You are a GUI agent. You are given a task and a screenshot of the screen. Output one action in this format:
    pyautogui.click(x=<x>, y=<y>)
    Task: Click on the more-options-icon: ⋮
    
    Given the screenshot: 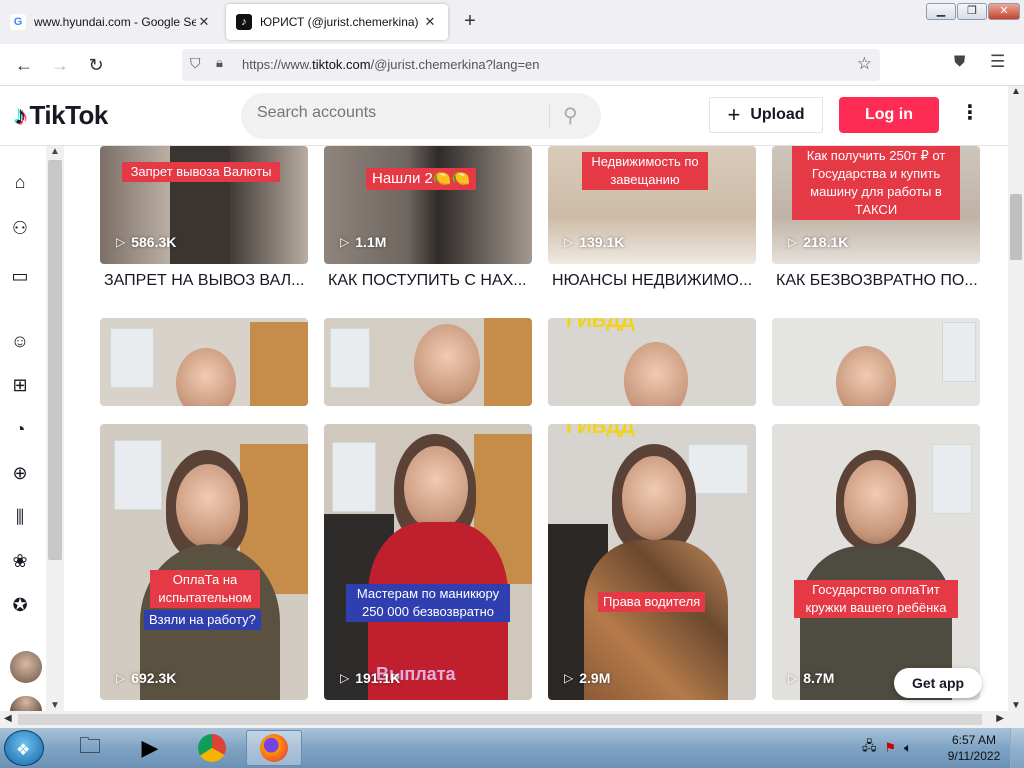 What is the action you would take?
    pyautogui.click(x=970, y=112)
    